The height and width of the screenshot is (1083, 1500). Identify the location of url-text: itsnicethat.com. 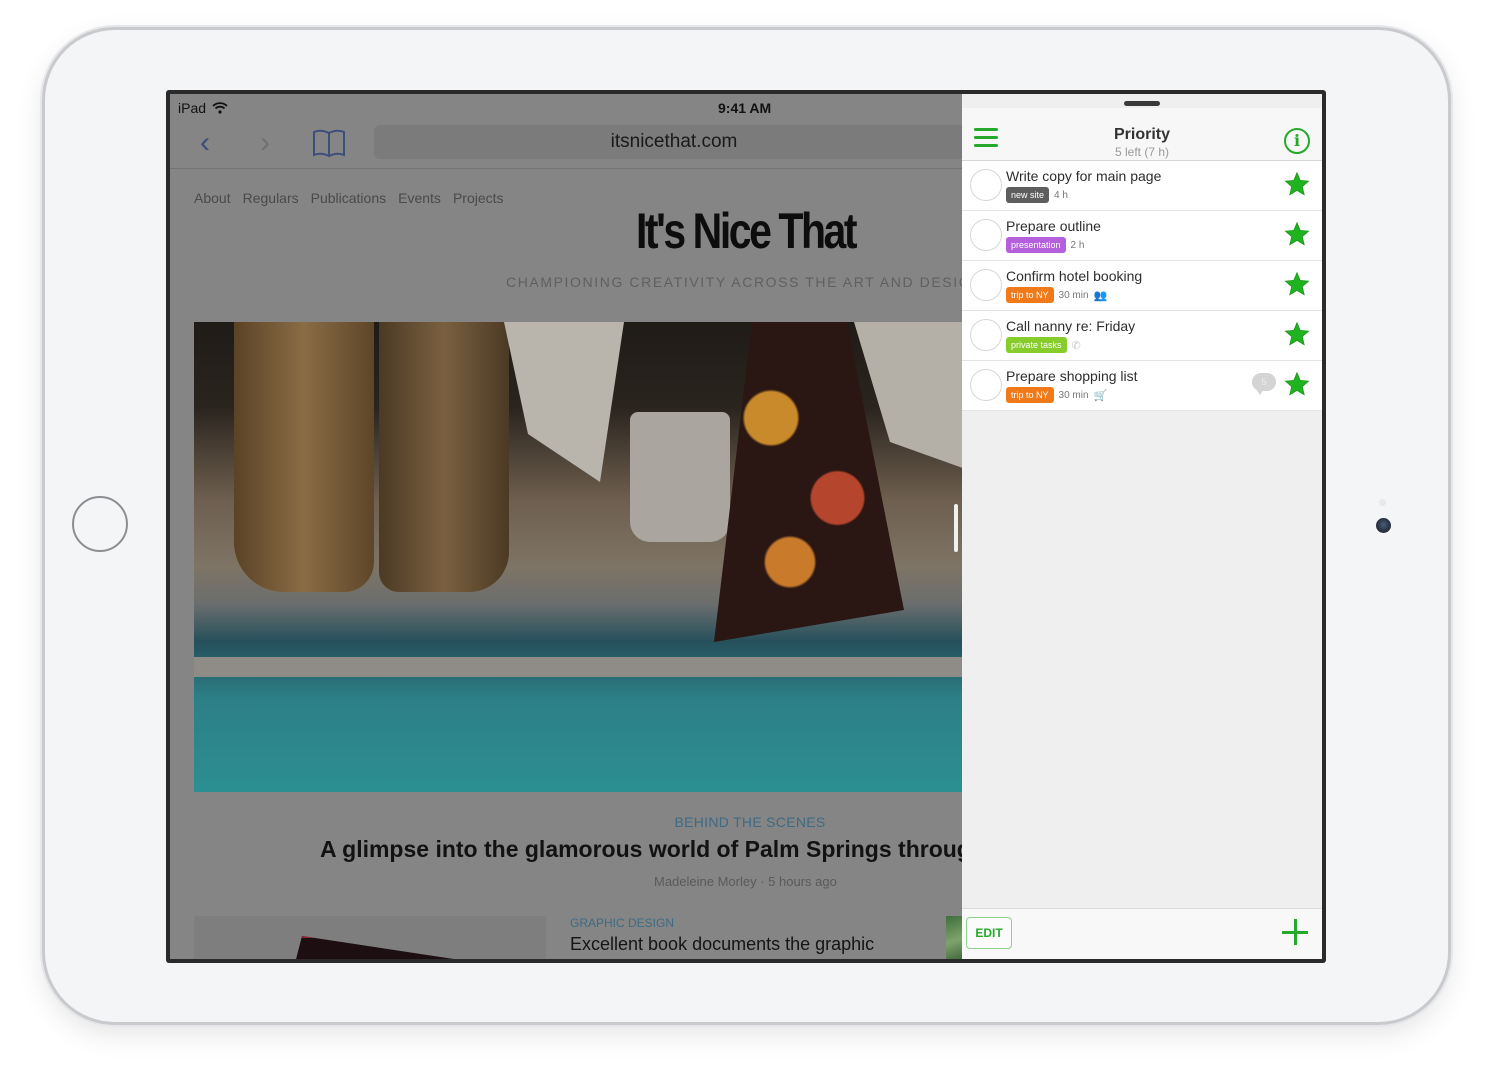
(674, 141).